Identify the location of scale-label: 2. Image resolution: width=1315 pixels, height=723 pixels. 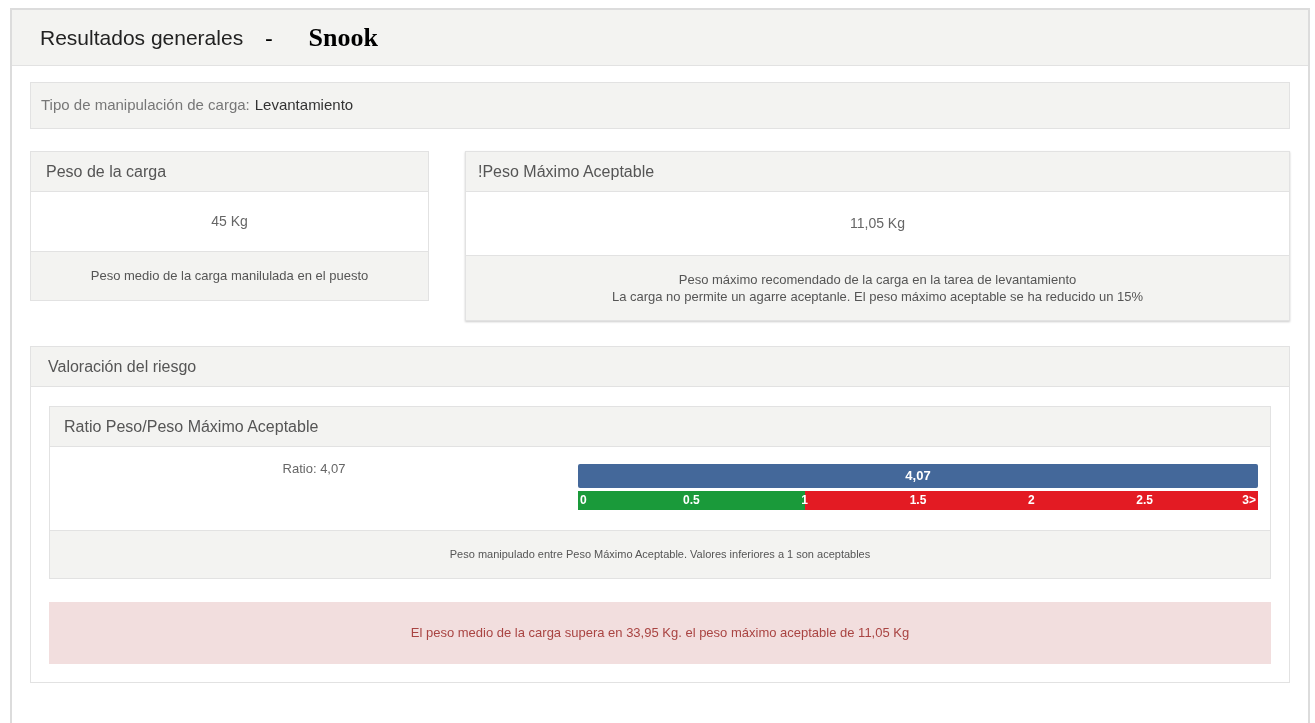
(1031, 500).